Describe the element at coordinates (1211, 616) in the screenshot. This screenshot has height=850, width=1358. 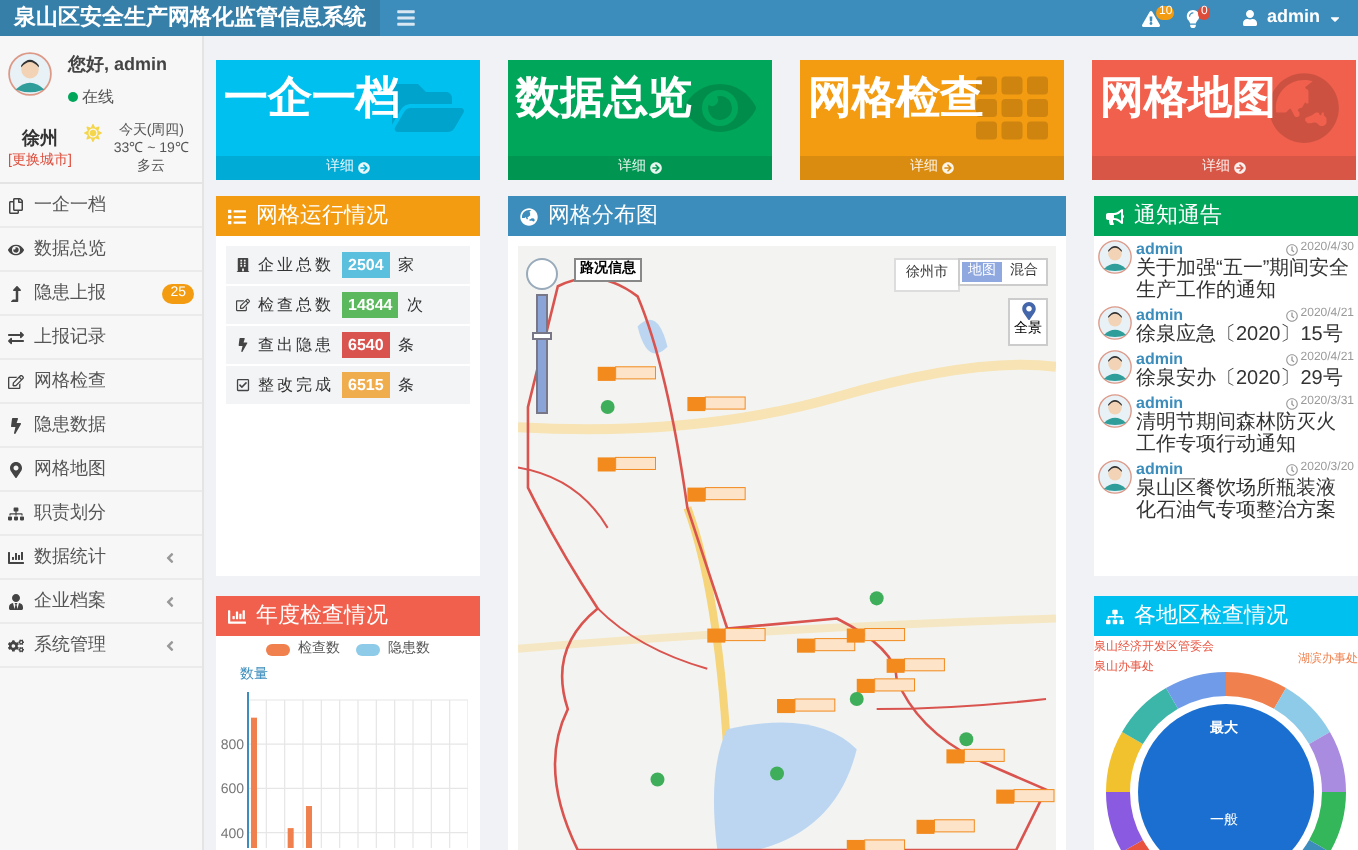
I see `panel-title: 各地区检查情况` at that location.